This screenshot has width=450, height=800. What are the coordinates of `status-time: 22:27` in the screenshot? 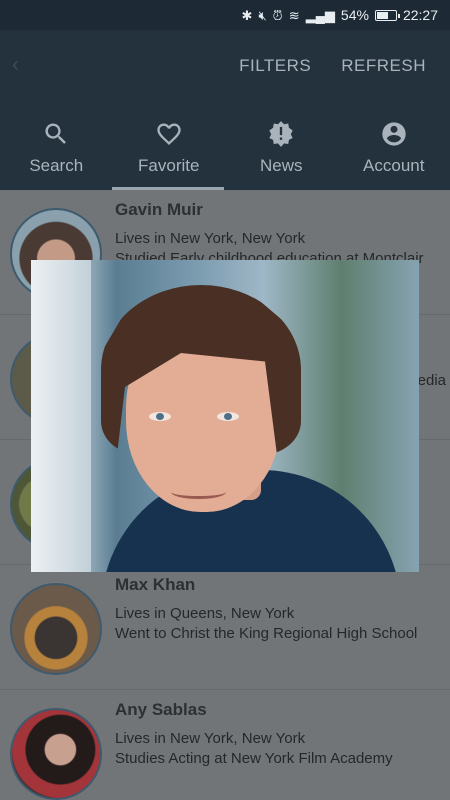 It's located at (420, 15).